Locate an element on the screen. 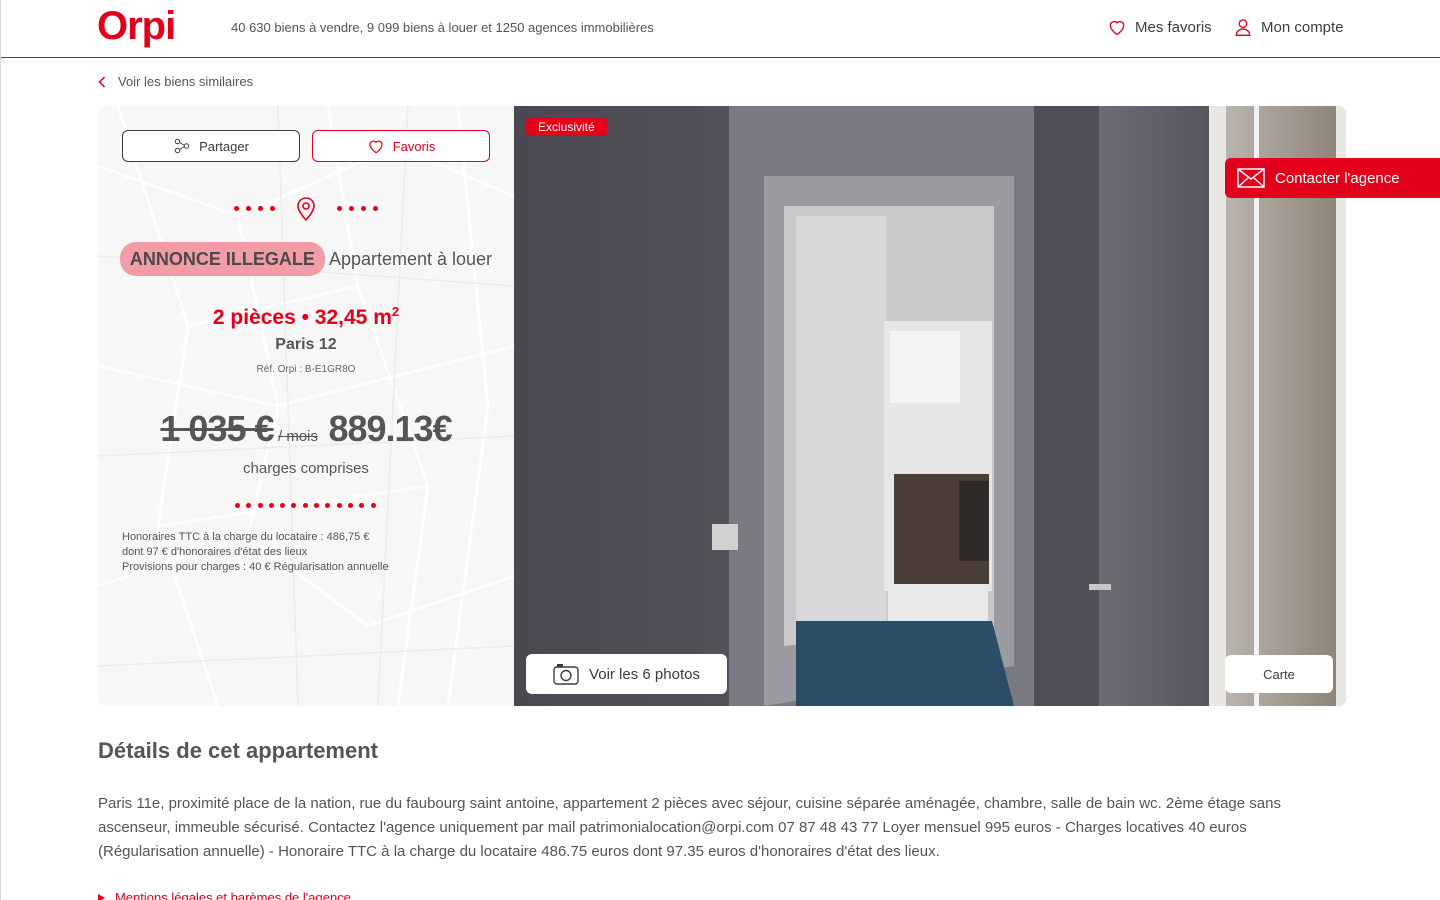  user-icon is located at coordinates (1243, 27).